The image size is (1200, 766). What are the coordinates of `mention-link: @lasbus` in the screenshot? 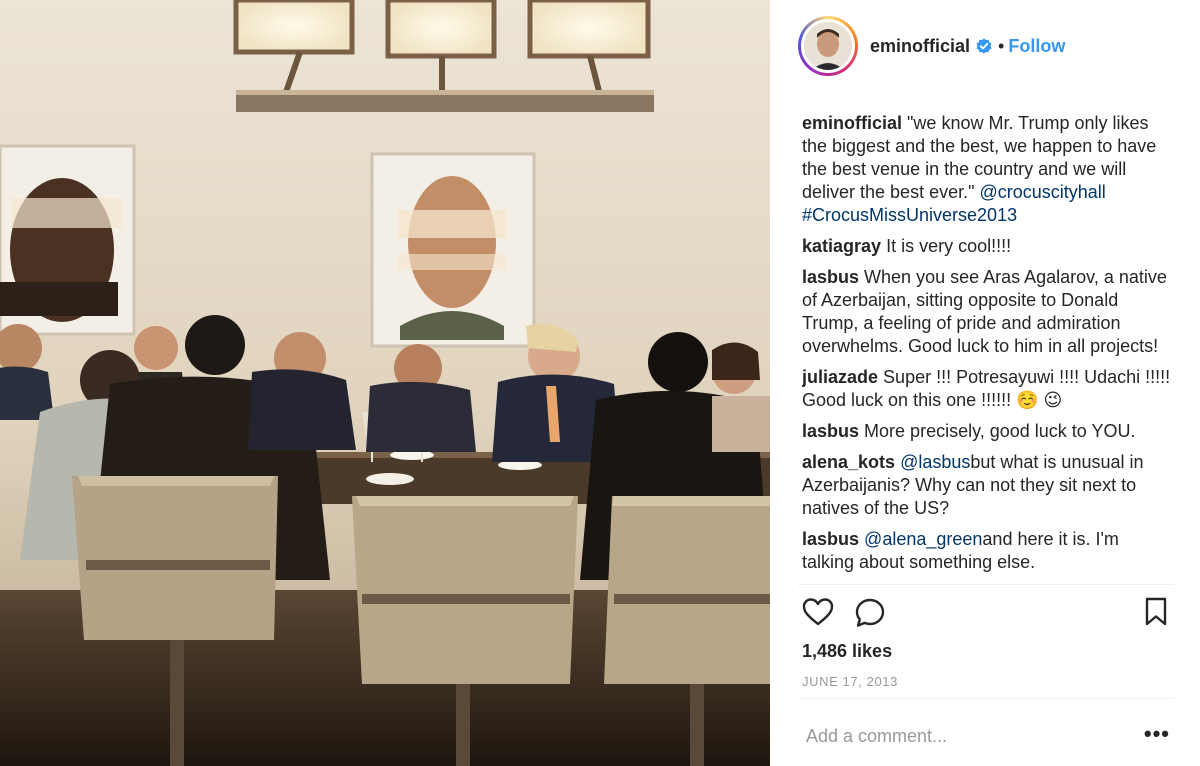 It's located at (935, 462).